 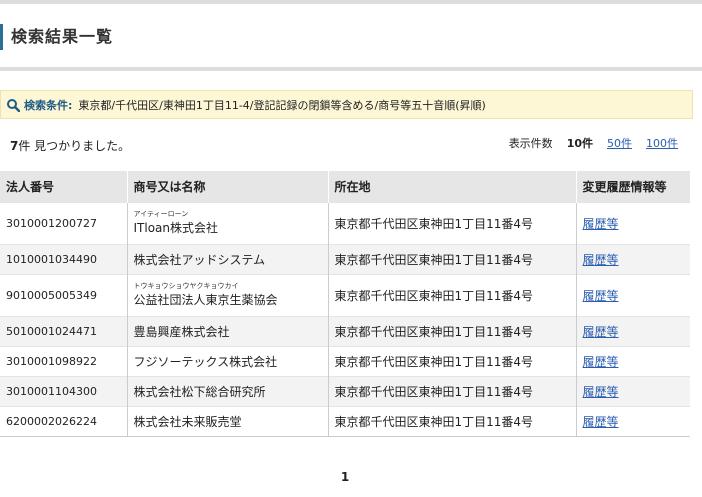 What do you see at coordinates (63, 390) in the screenshot?
I see `corporate-number: 3010001104300` at bounding box center [63, 390].